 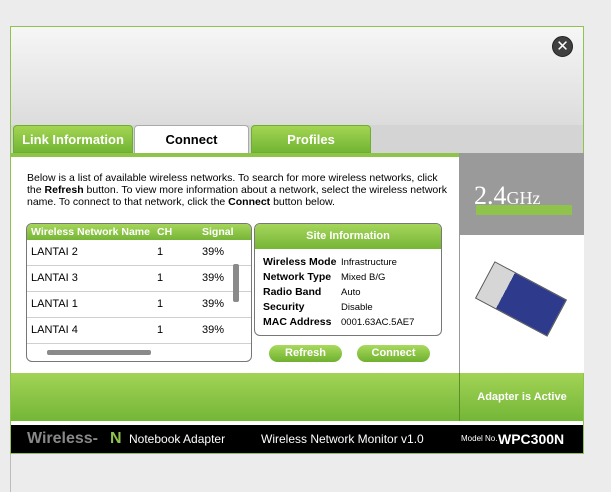 I want to click on site-info-value: Auto, so click(x=351, y=292).